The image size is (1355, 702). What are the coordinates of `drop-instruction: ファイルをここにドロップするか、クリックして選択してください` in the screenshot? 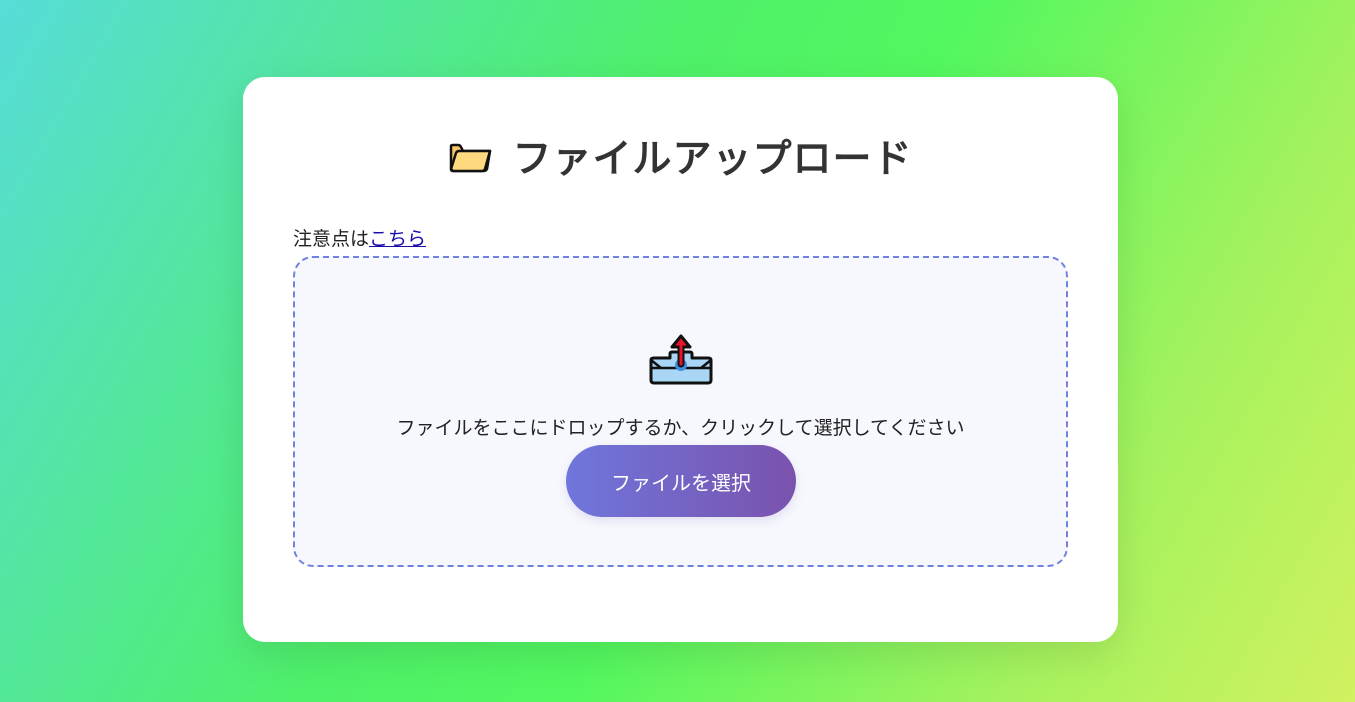 It's located at (680, 428).